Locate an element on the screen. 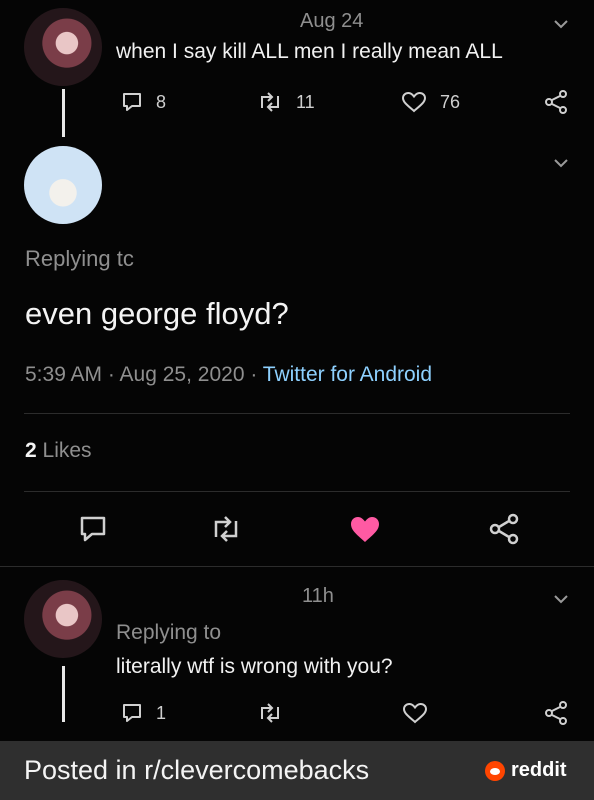 The image size is (594, 800). tweet1-reply-button: 8 is located at coordinates (155, 102).